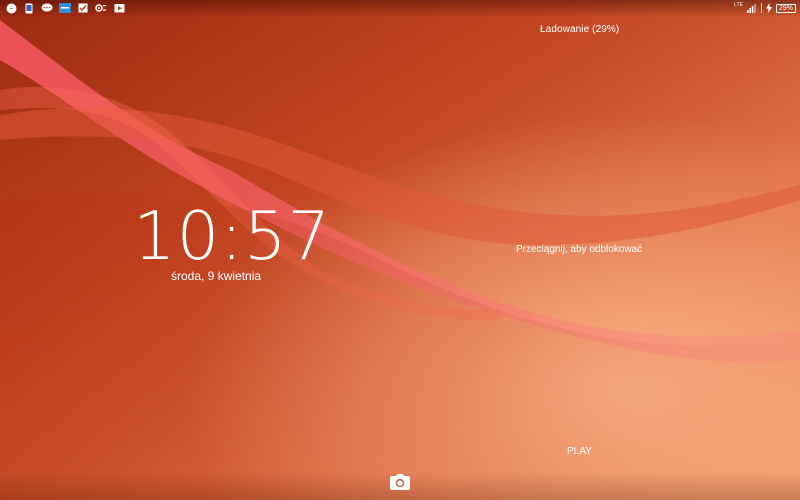 Image resolution: width=800 pixels, height=500 pixels. I want to click on settings-icon, so click(101, 8).